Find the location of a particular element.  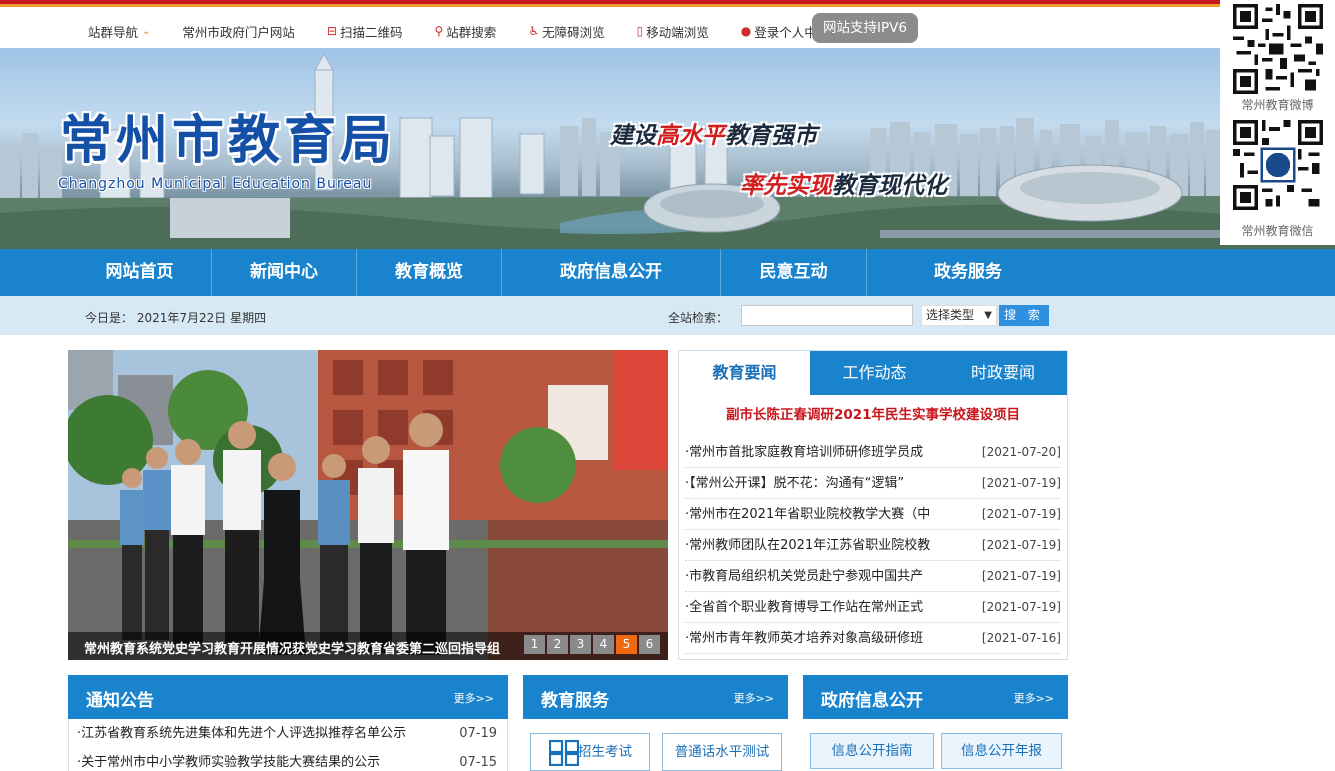

slogan-line-2: 率先实现教育现代化 is located at coordinates (843, 183).